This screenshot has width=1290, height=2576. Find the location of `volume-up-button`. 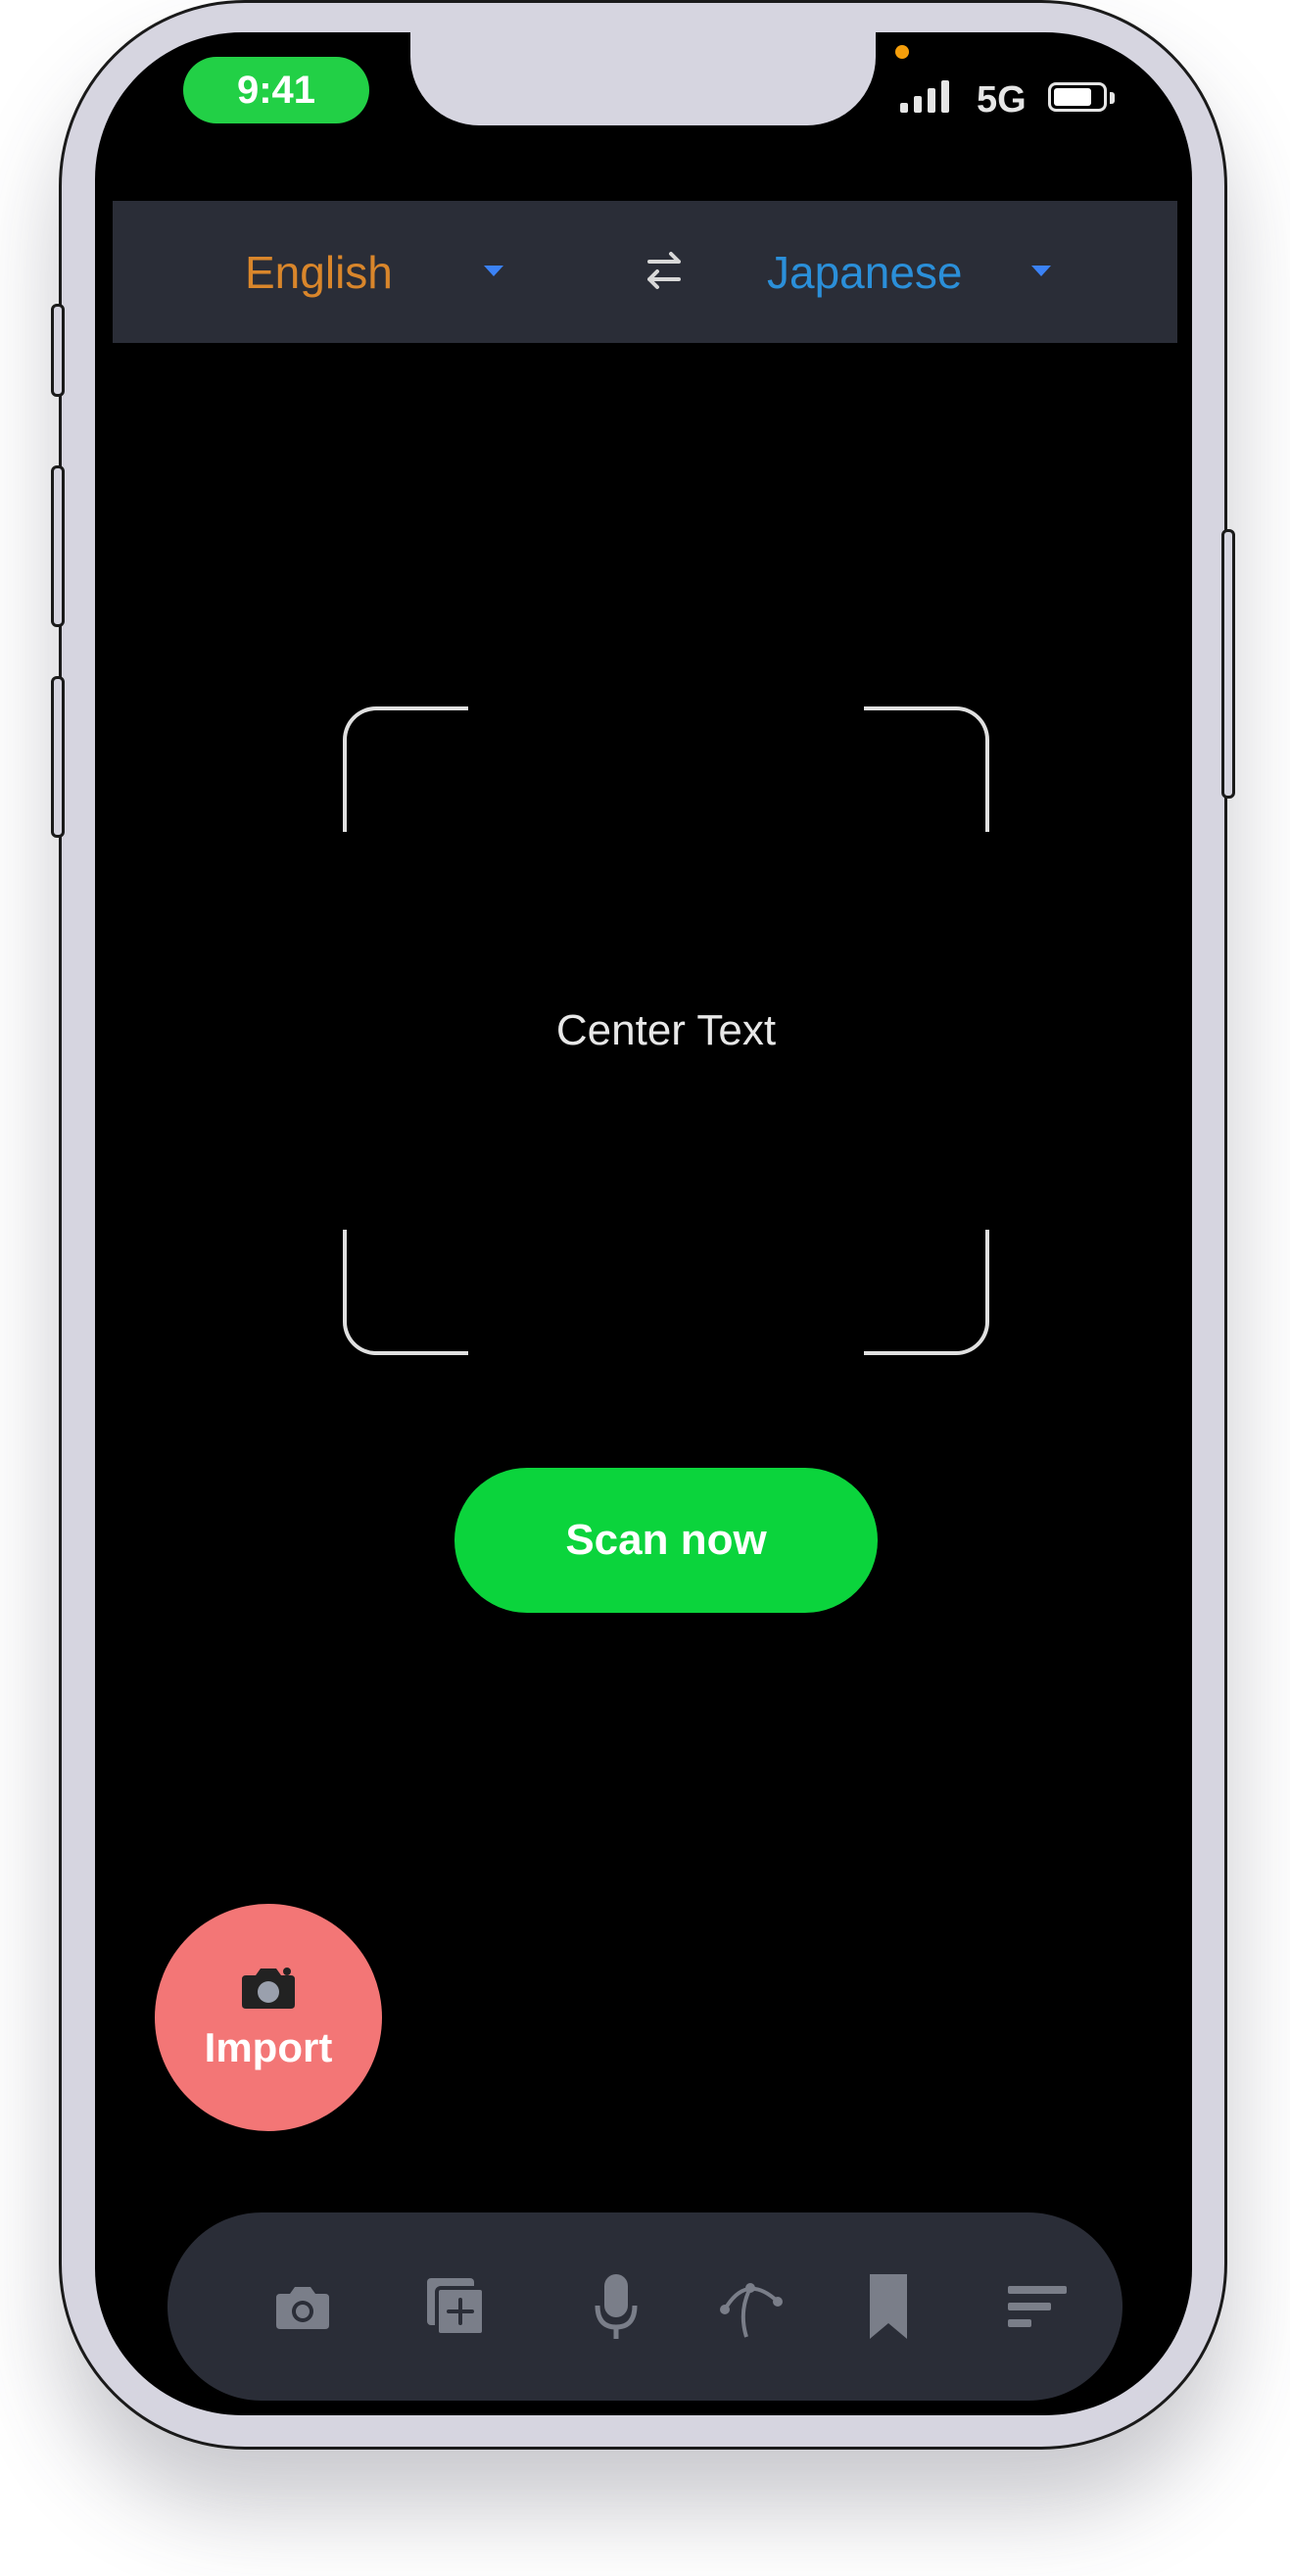

volume-up-button is located at coordinates (58, 546).